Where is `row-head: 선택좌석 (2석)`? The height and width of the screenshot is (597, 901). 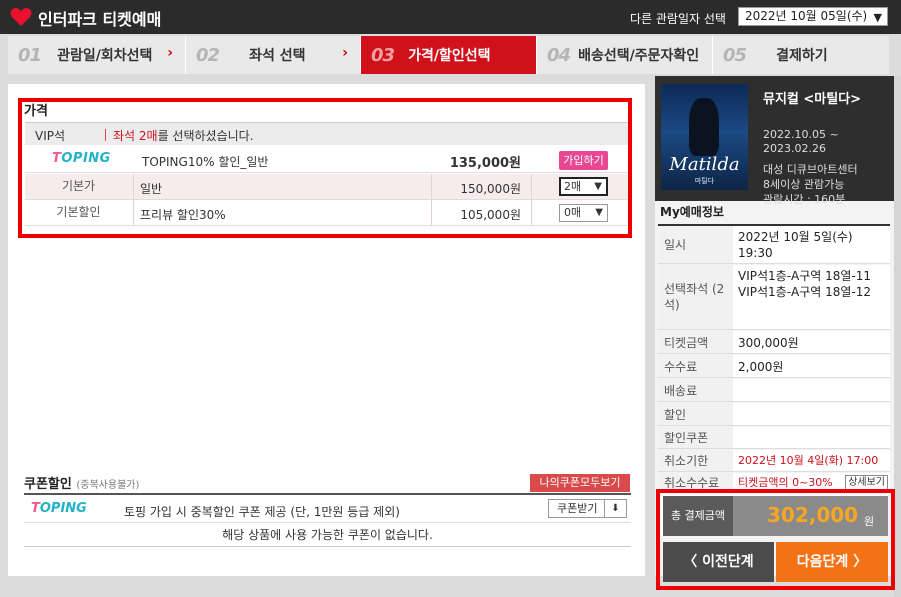
row-head: 선택좌석 (2석) is located at coordinates (695, 297).